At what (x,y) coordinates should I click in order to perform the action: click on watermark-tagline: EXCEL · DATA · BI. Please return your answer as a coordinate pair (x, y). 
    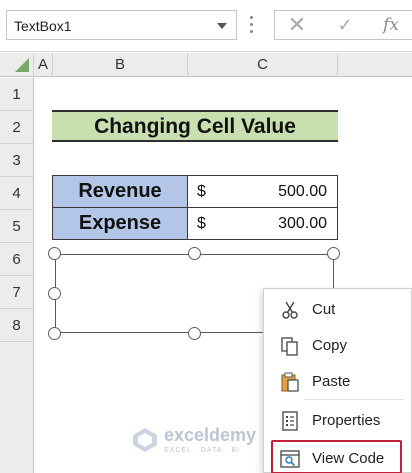
    Looking at the image, I should click on (202, 450).